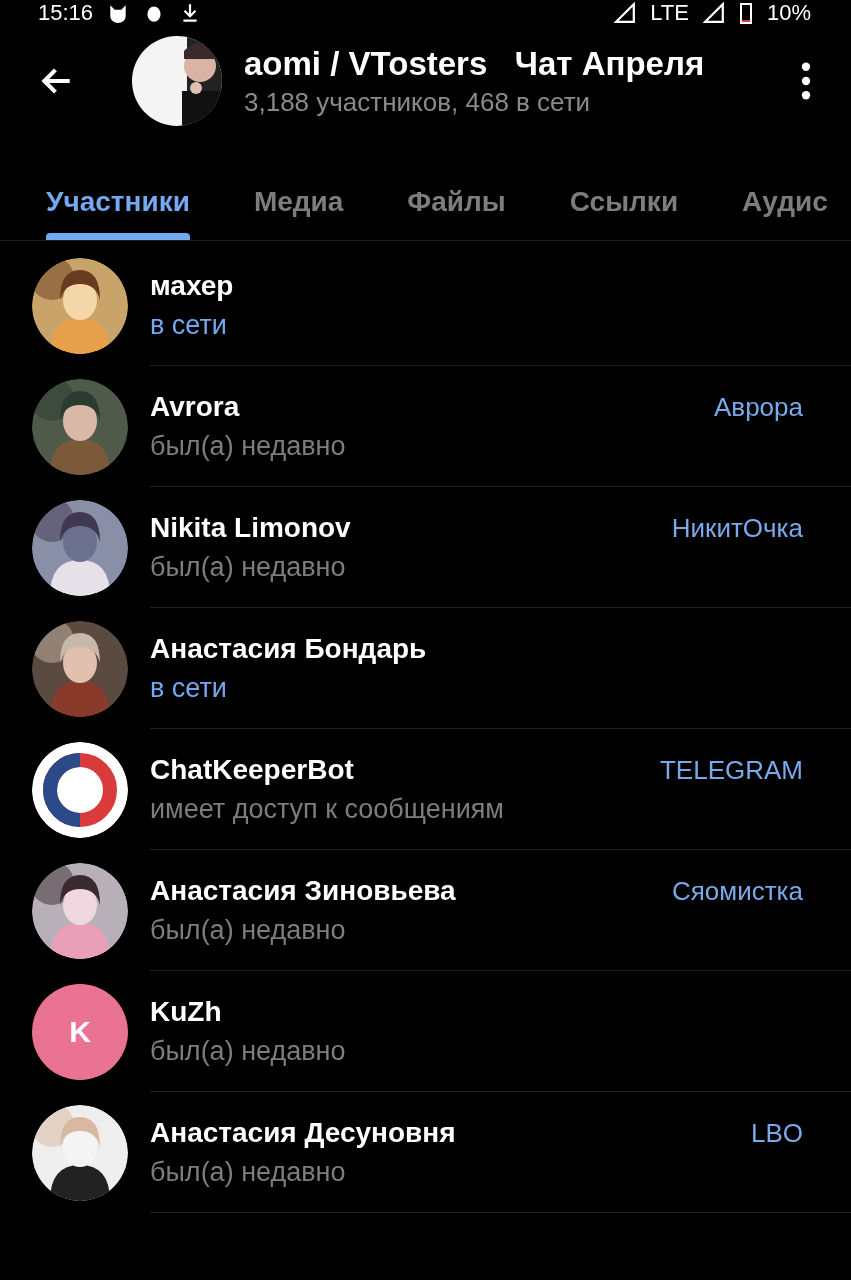  Describe the element at coordinates (418, 102) in the screenshot. I see `member-count: 3,188 участников, 468 в сети` at that location.